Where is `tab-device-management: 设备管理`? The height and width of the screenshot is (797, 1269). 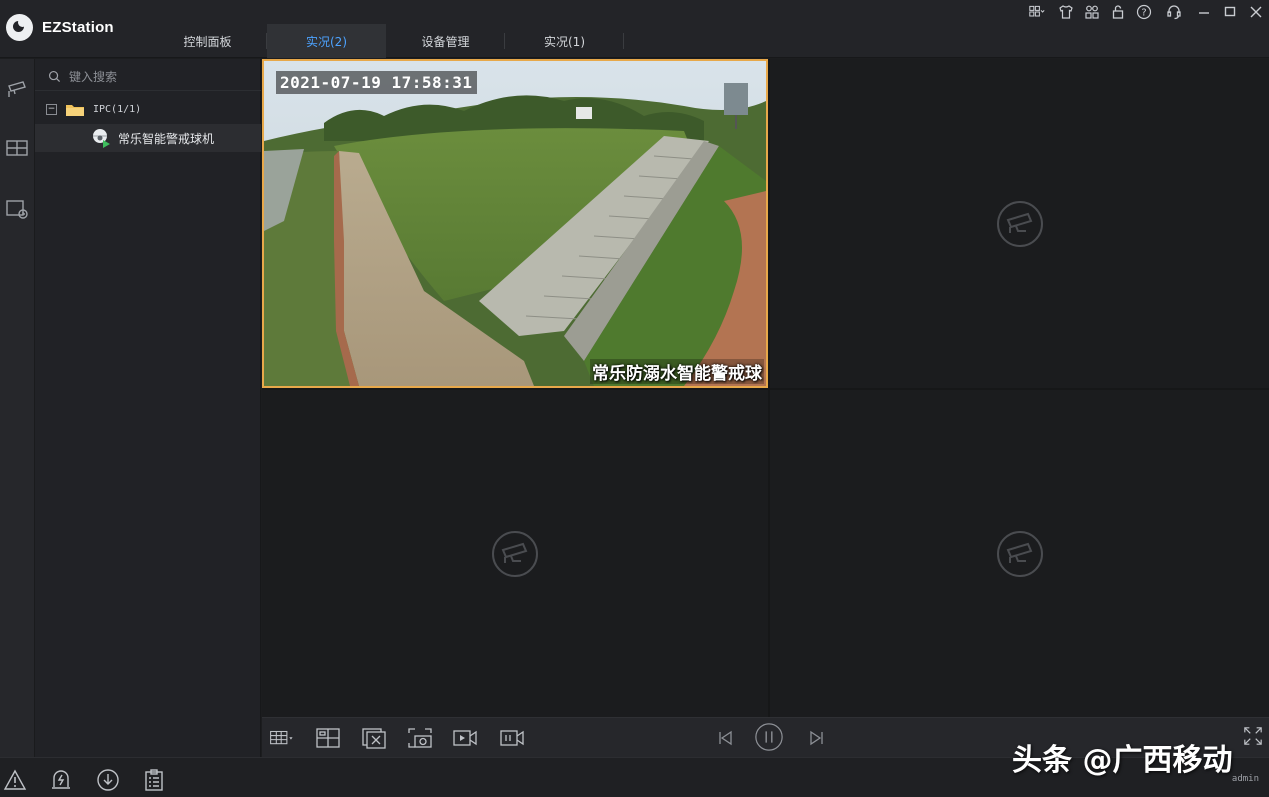
tab-device-management: 设备管理 is located at coordinates (445, 41).